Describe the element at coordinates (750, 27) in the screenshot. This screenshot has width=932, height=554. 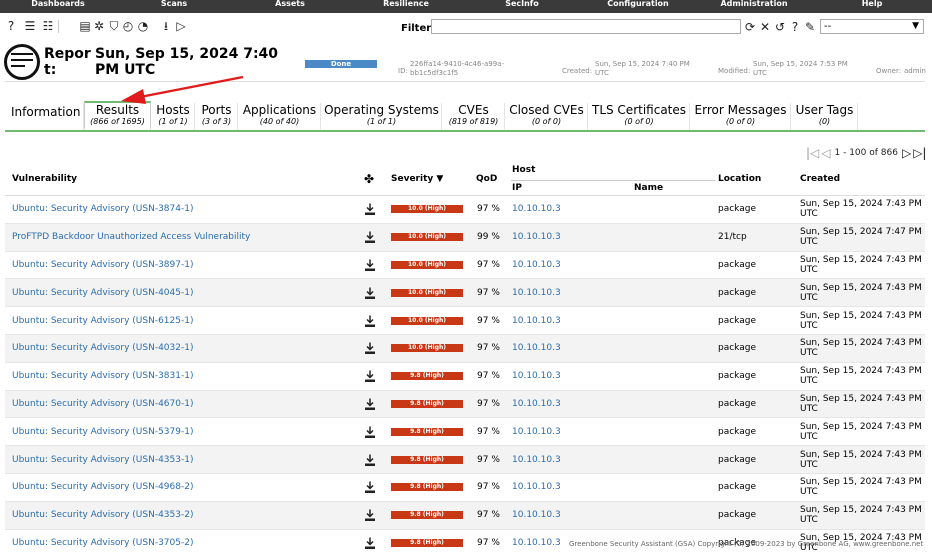
I see `refresh-icon: ⟳` at that location.